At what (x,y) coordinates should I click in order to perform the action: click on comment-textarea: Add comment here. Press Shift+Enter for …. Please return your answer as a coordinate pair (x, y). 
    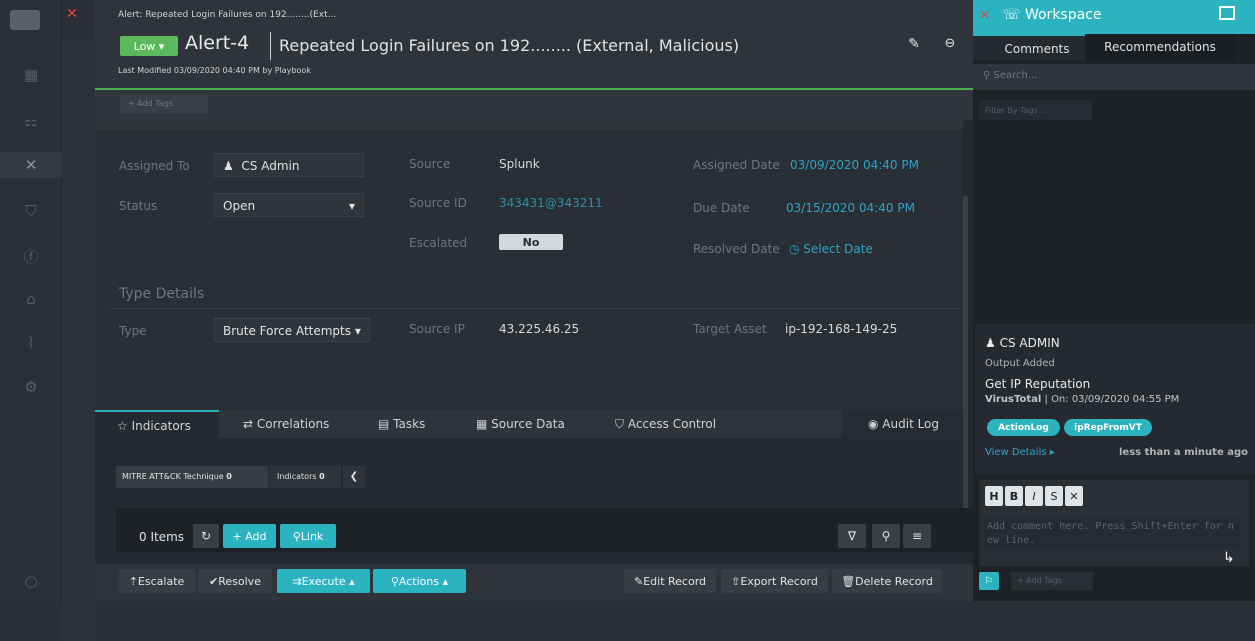
    Looking at the image, I should click on (1112, 533).